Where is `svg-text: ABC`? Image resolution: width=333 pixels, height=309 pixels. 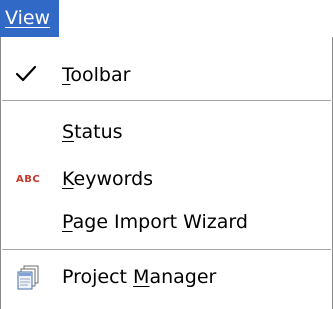
svg-text: ABC is located at coordinates (28, 179).